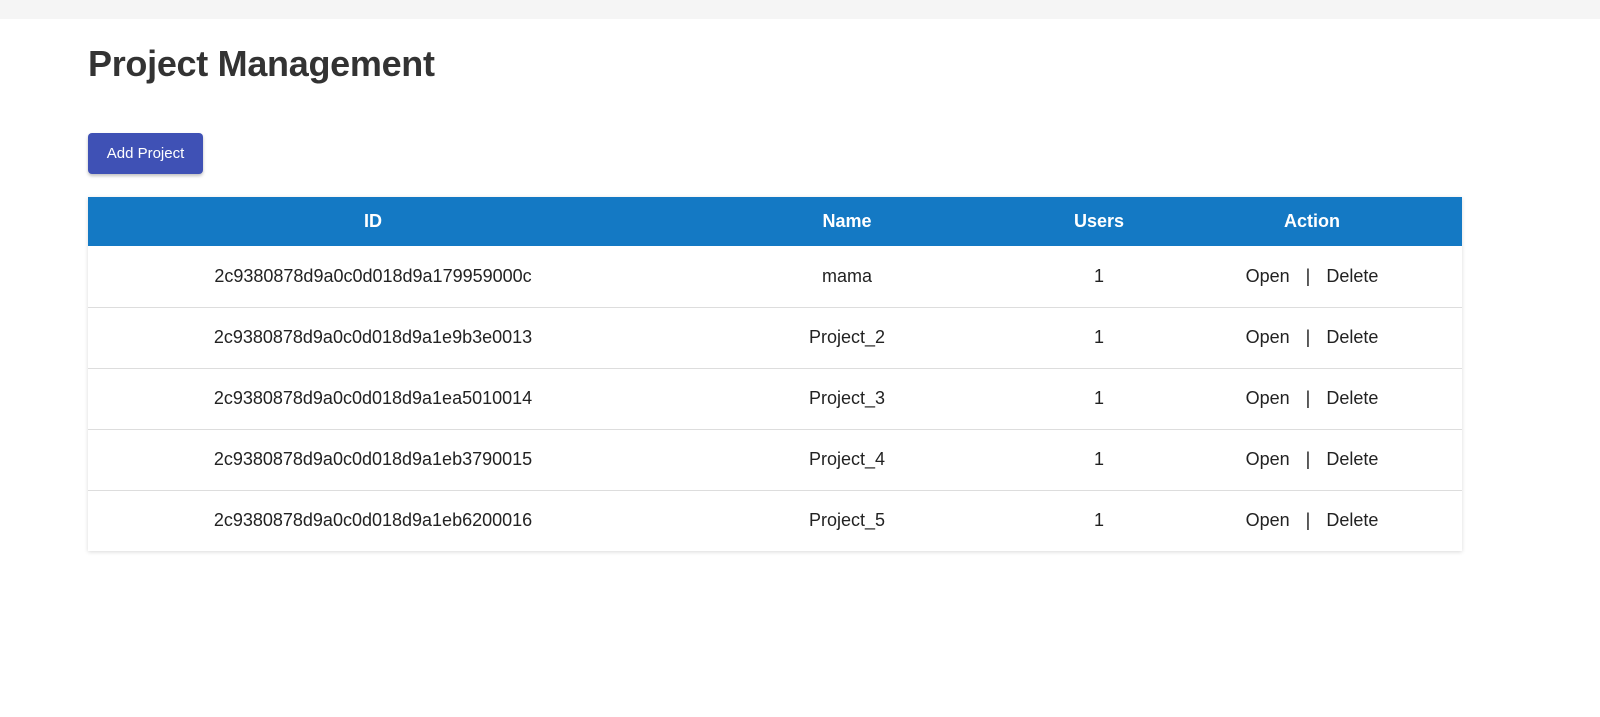 Image resolution: width=1600 pixels, height=717 pixels. What do you see at coordinates (373, 398) in the screenshot?
I see `cell-id: 2c9380878d9a0c0d018d9a1ea5010014` at bounding box center [373, 398].